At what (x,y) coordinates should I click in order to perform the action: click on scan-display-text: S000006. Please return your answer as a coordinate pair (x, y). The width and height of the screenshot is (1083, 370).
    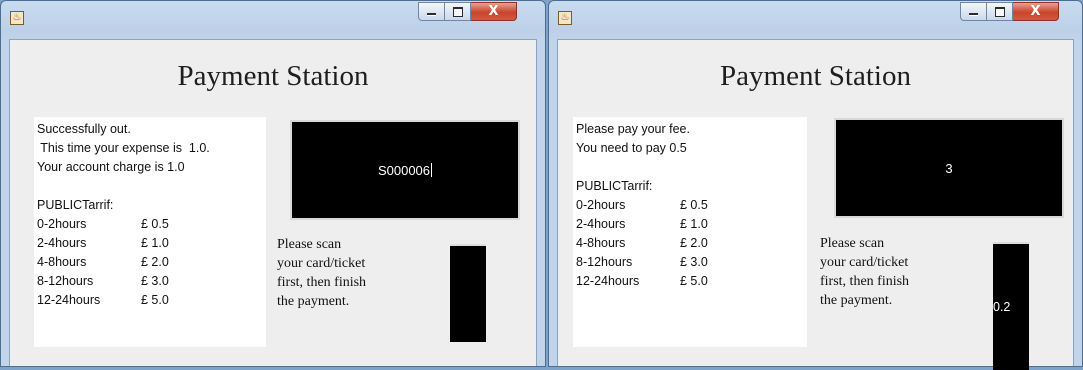
    Looking at the image, I should click on (404, 170).